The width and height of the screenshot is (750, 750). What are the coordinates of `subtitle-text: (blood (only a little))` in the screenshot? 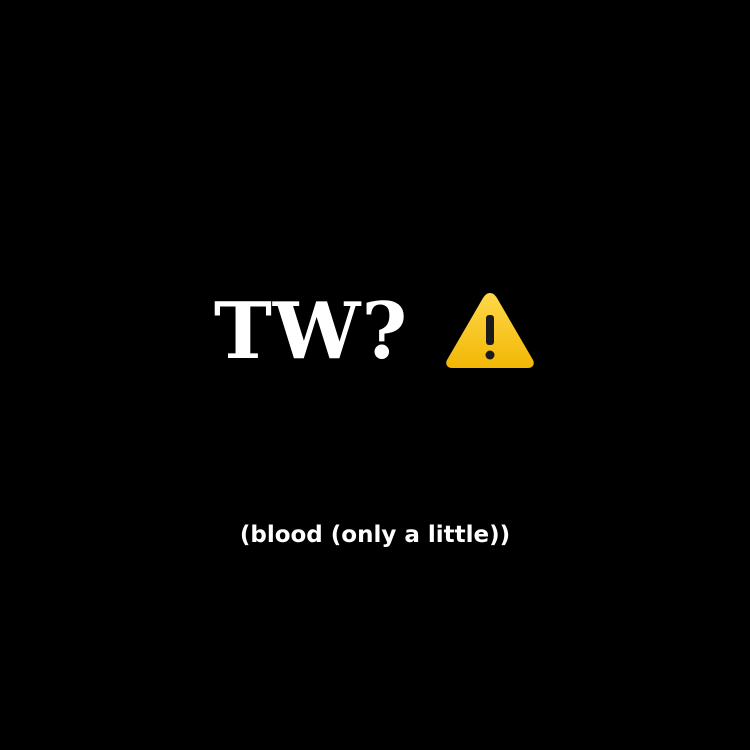 It's located at (375, 535).